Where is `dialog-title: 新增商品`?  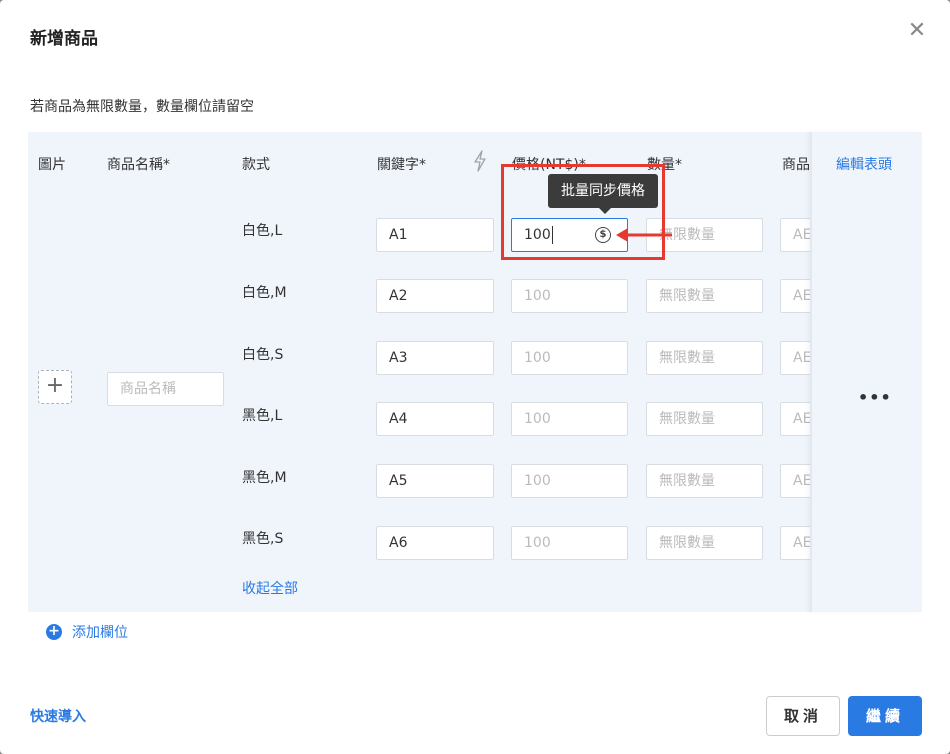 dialog-title: 新增商品 is located at coordinates (64, 39).